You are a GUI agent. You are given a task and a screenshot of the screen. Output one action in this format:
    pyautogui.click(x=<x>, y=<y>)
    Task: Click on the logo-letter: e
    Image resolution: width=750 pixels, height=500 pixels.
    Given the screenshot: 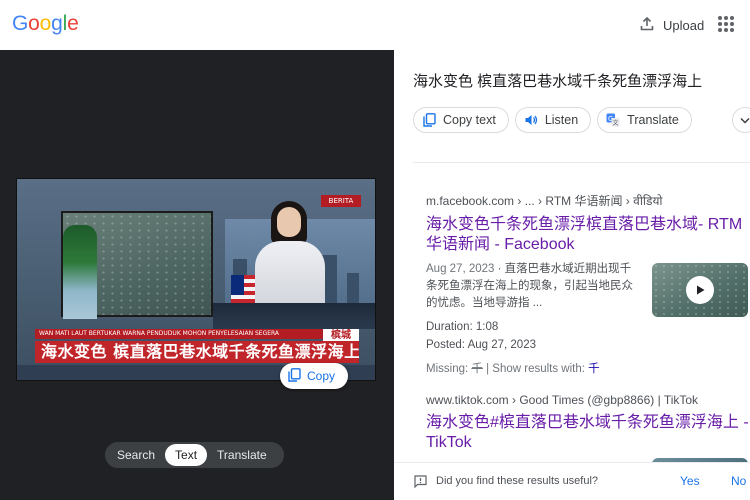 What is the action you would take?
    pyautogui.click(x=73, y=23)
    